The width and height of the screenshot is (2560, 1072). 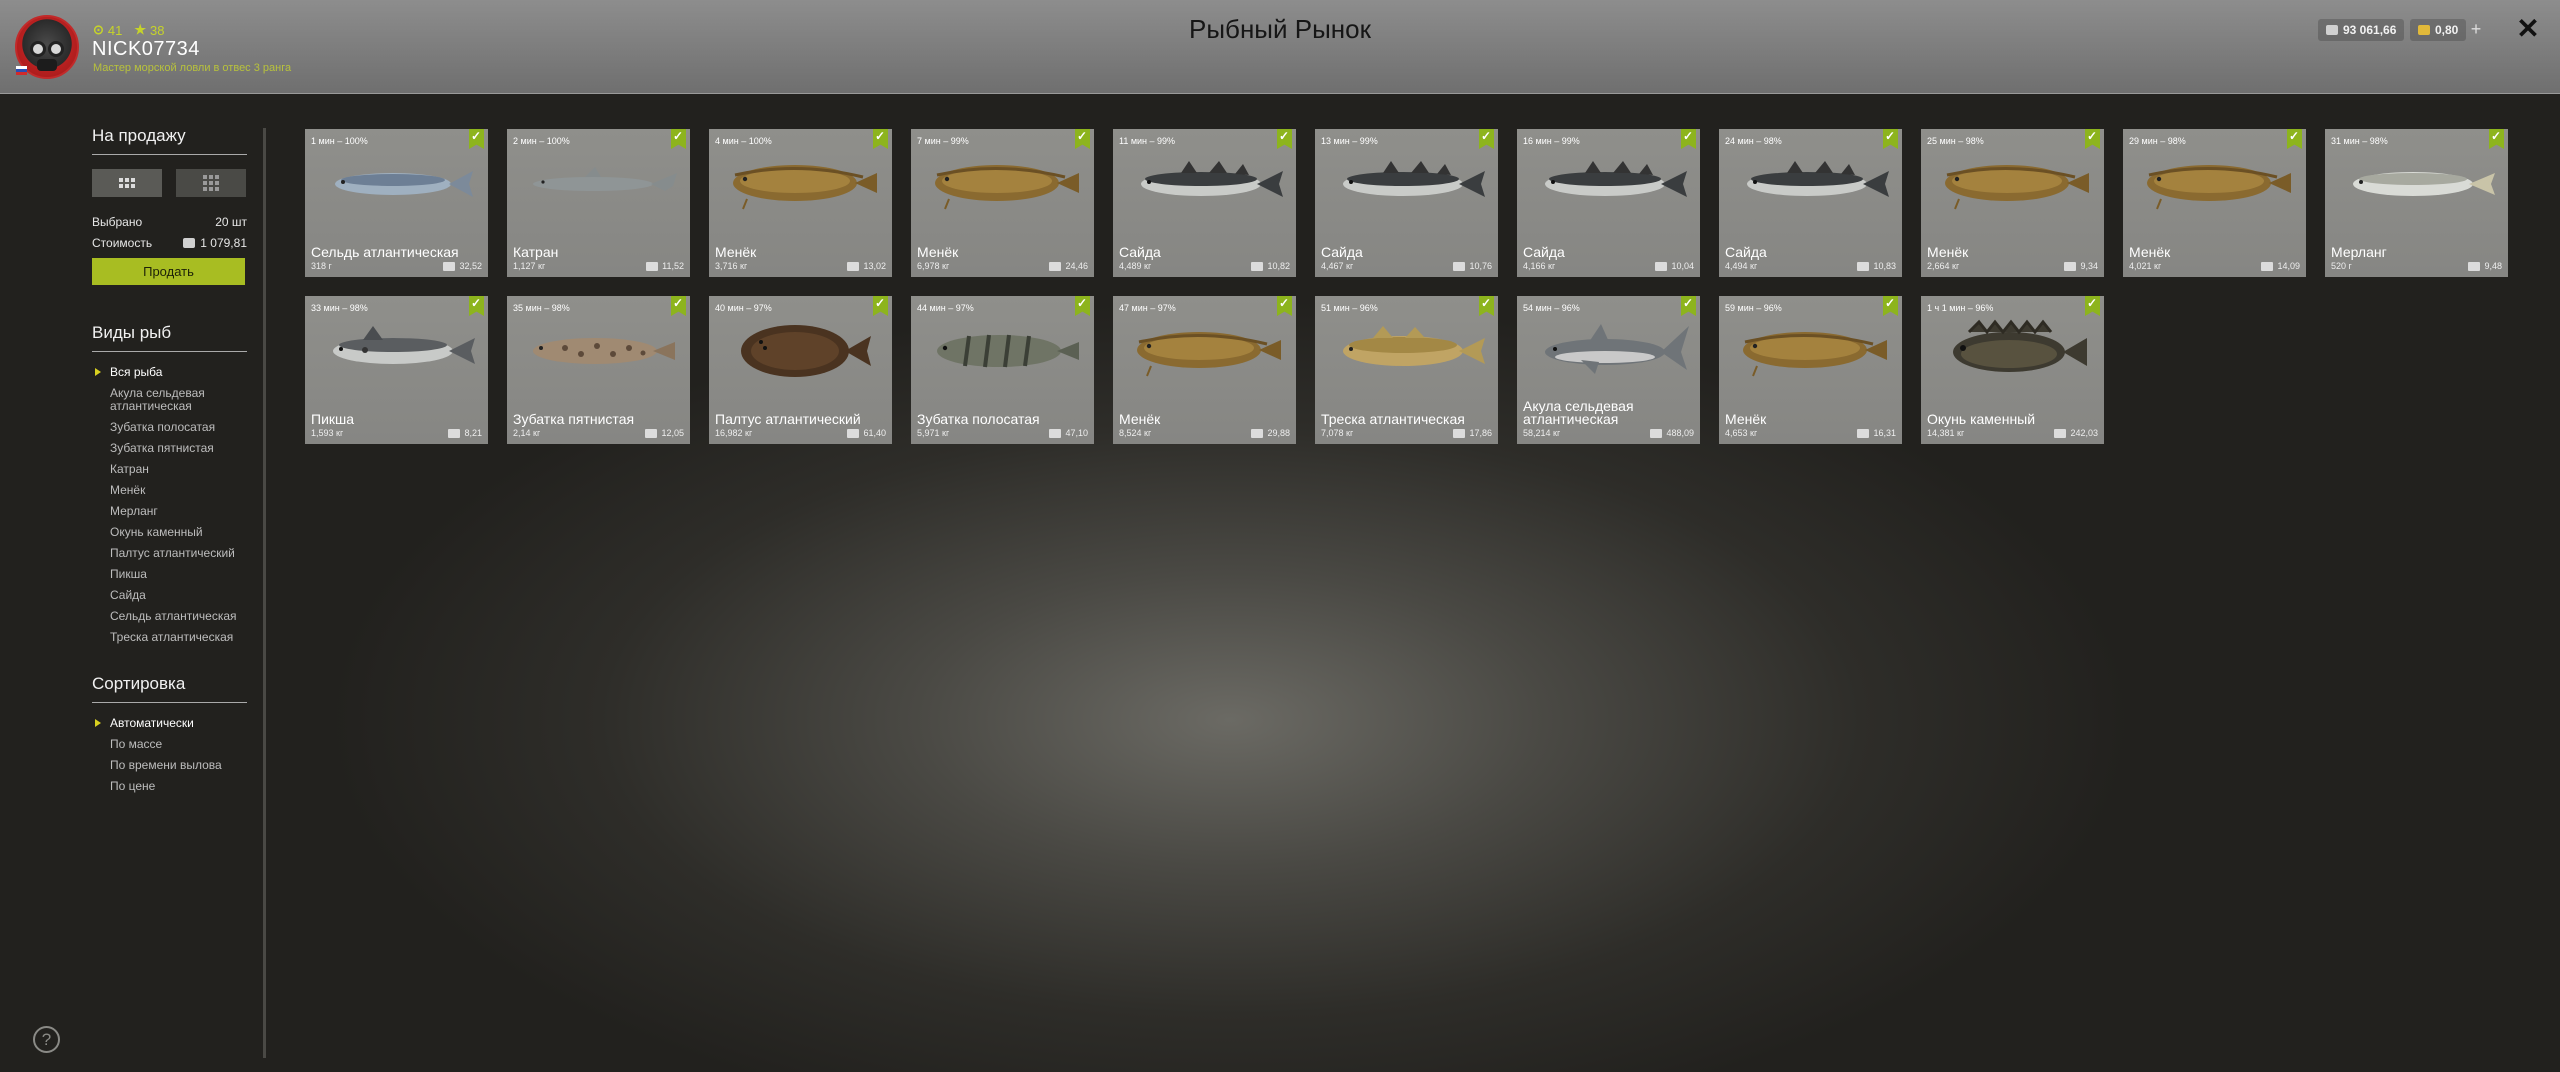 I want to click on sort-option-item: По цене, so click(x=169, y=786).